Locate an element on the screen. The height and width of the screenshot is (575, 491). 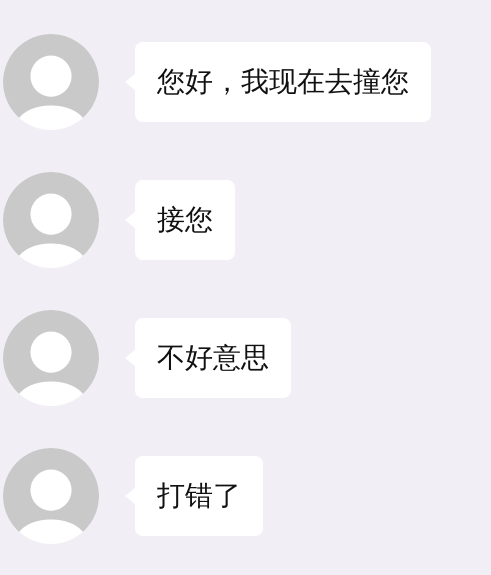
message-bubble: 不好意思 is located at coordinates (213, 358).